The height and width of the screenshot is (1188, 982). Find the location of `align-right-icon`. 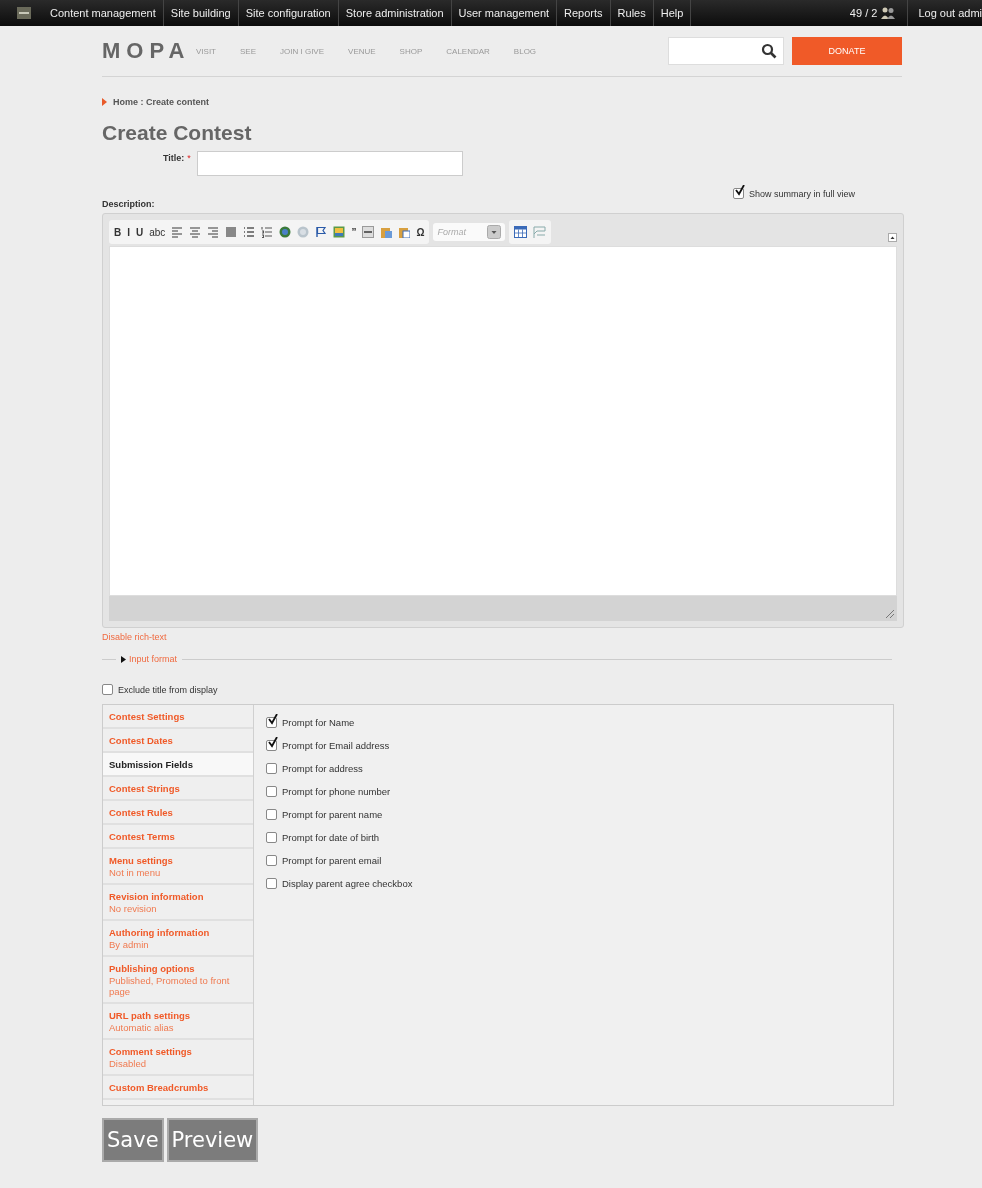

align-right-icon is located at coordinates (213, 232).